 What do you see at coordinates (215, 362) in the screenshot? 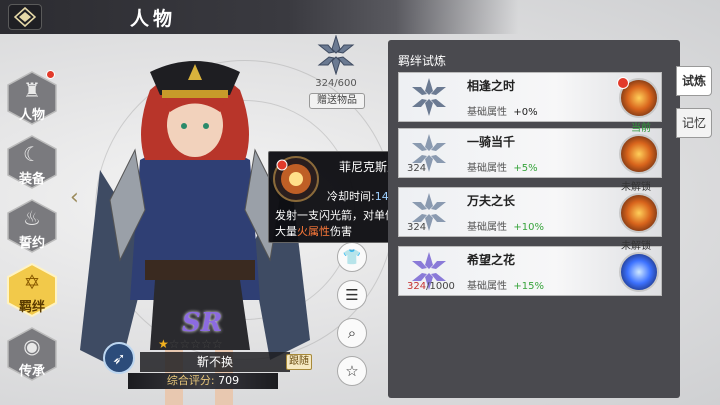
I see `character-name: 靳不换` at bounding box center [215, 362].